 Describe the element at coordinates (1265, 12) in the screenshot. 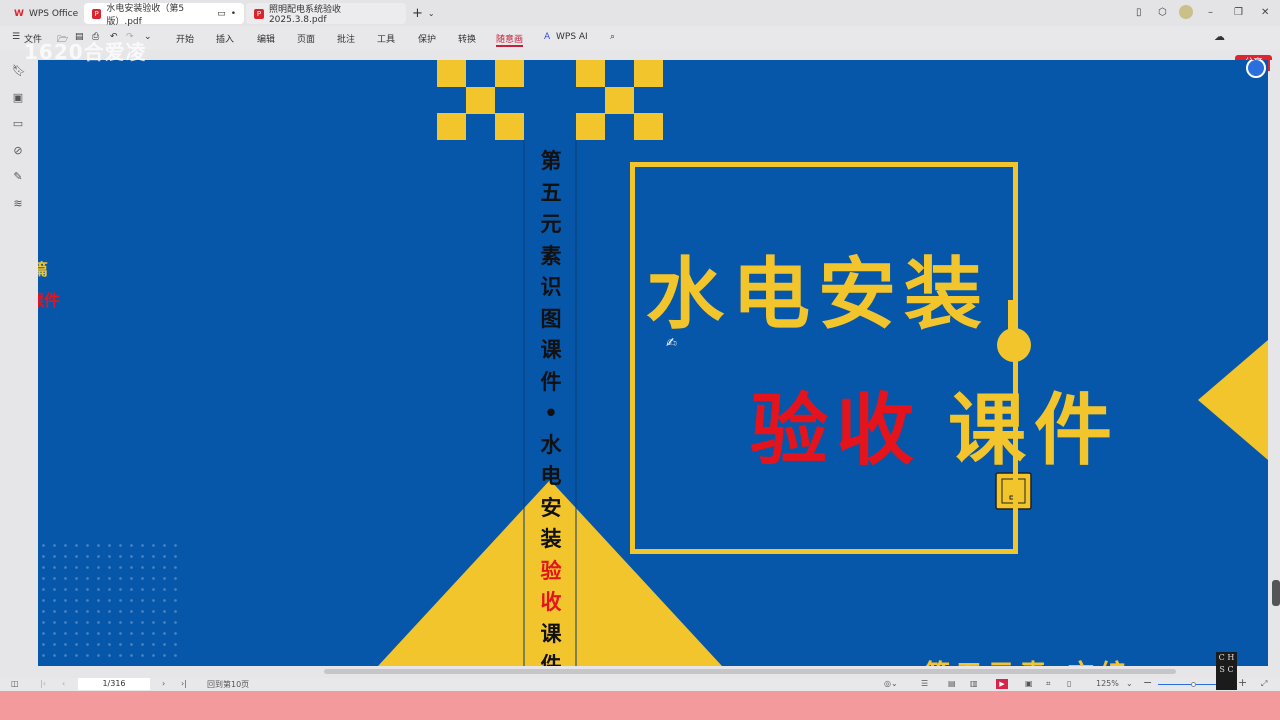

I see `close-icon: ✕` at that location.